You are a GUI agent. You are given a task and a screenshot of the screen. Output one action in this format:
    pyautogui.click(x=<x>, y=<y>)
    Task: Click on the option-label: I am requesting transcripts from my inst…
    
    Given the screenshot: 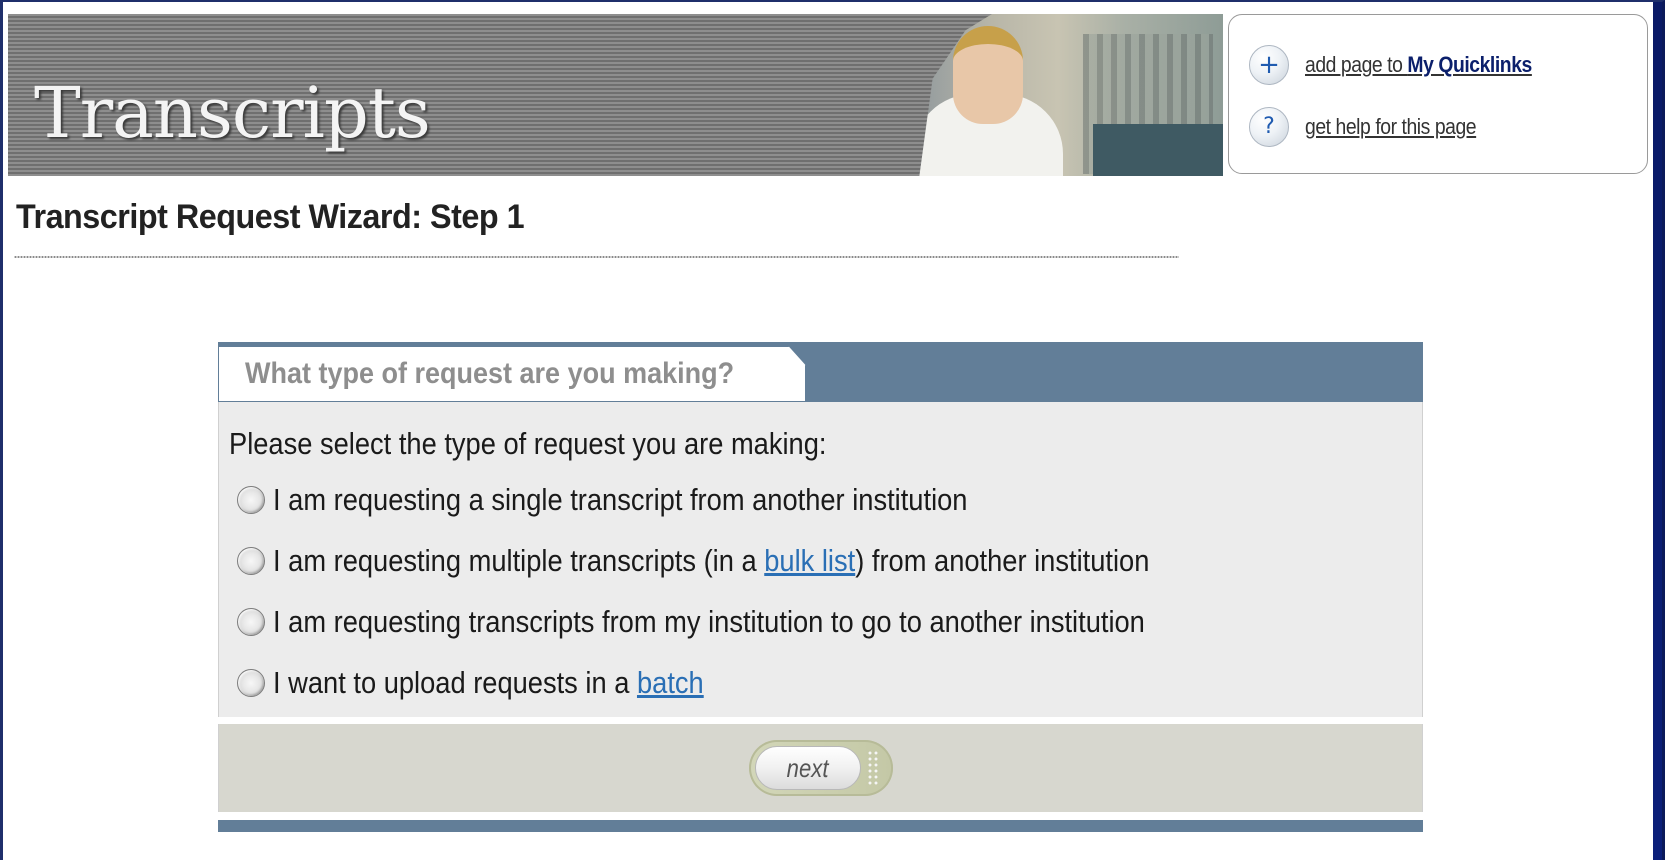 What is the action you would take?
    pyautogui.click(x=709, y=622)
    